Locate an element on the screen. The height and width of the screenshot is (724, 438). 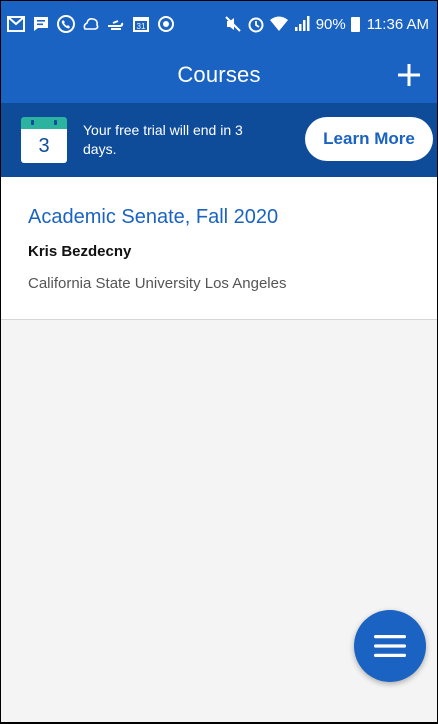
mute-icon is located at coordinates (233, 24).